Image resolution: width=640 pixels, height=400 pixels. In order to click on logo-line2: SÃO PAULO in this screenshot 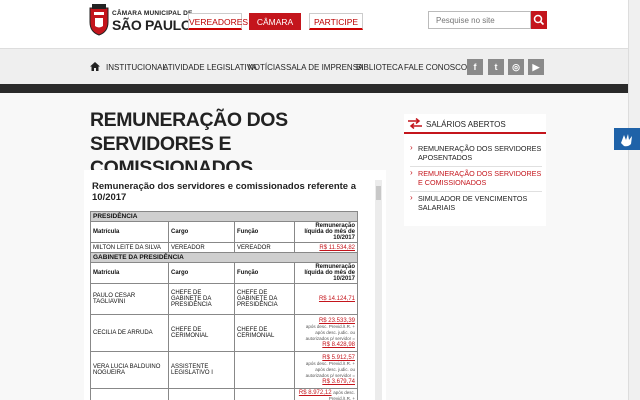, I will do `click(152, 25)`.